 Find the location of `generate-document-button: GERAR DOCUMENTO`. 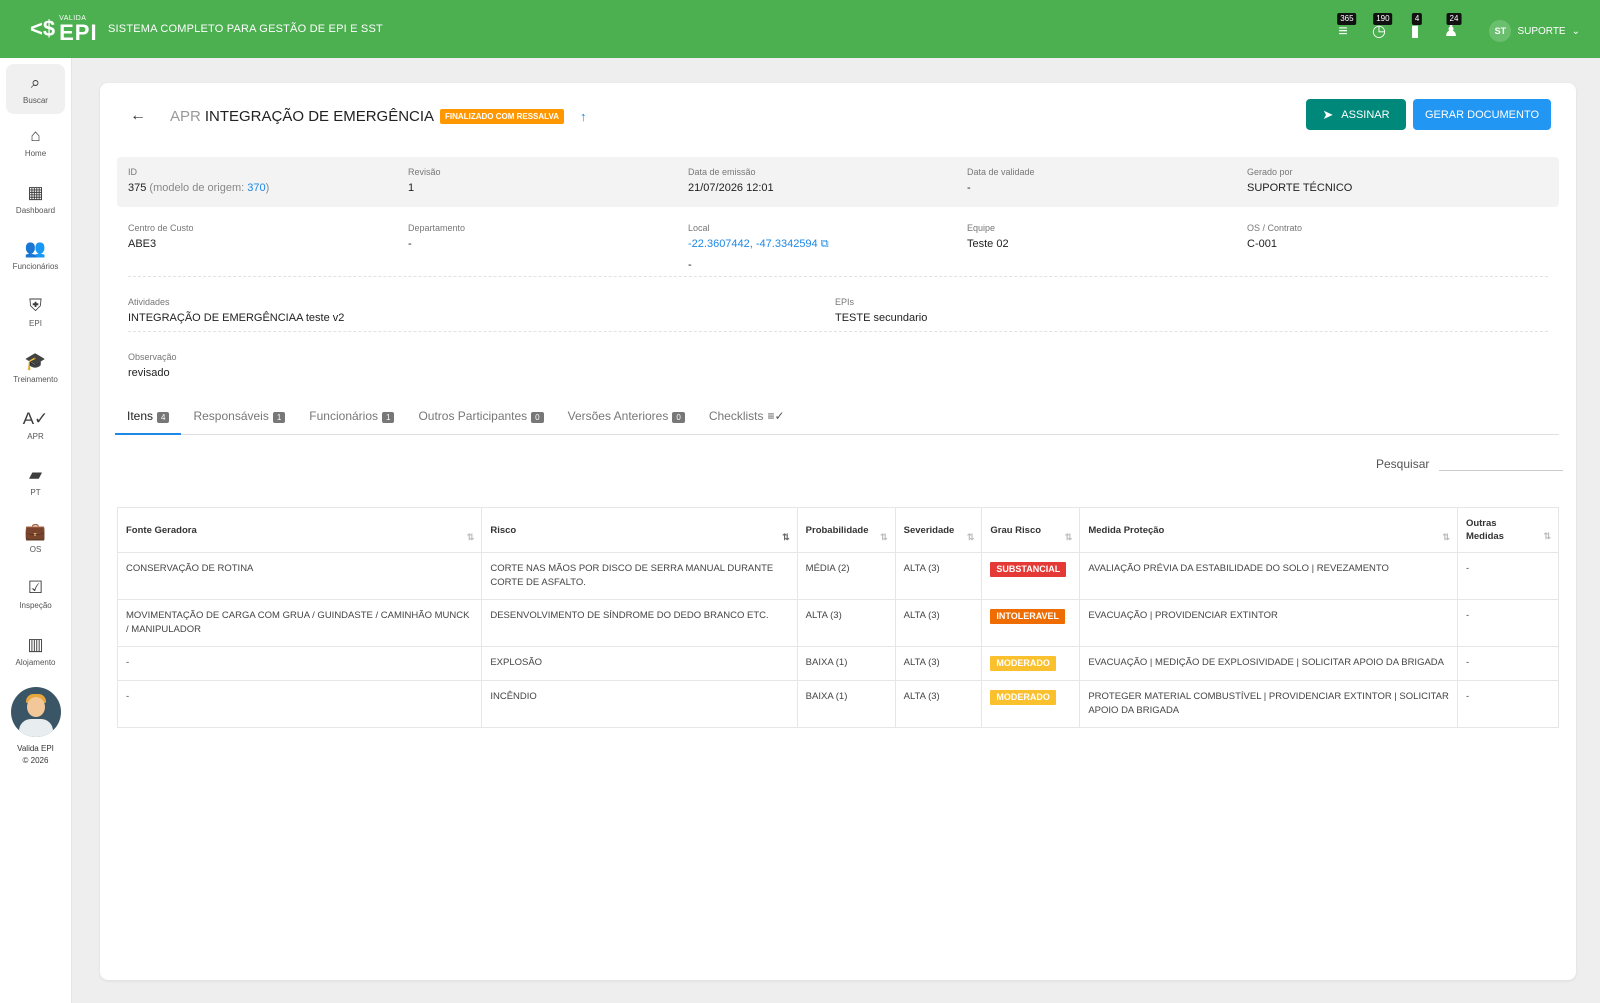

generate-document-button: GERAR DOCUMENTO is located at coordinates (1482, 114).